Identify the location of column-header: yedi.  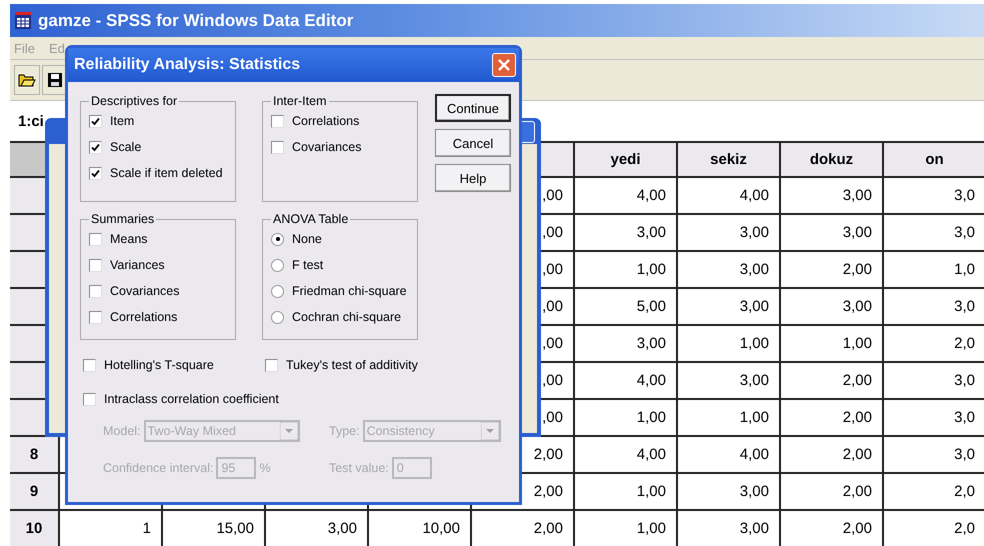
(626, 160).